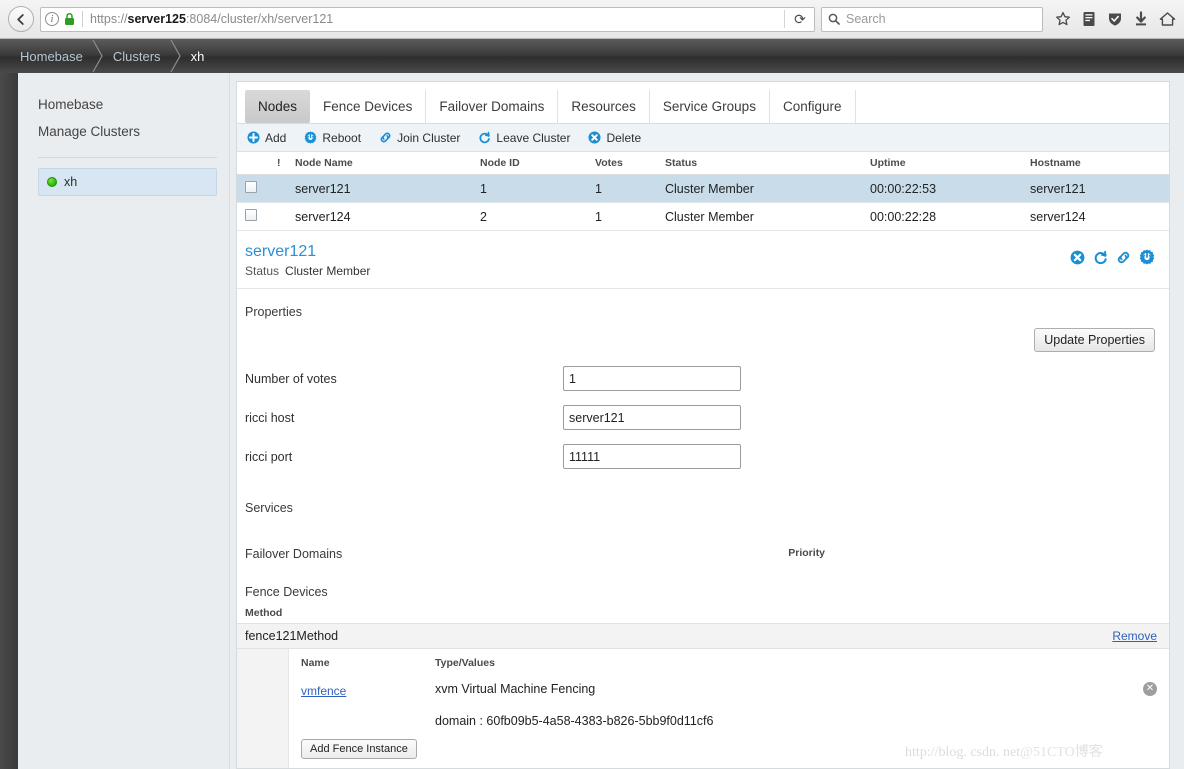 The image size is (1184, 769). What do you see at coordinates (278, 106) in the screenshot?
I see `tab-nodes: Nodes` at bounding box center [278, 106].